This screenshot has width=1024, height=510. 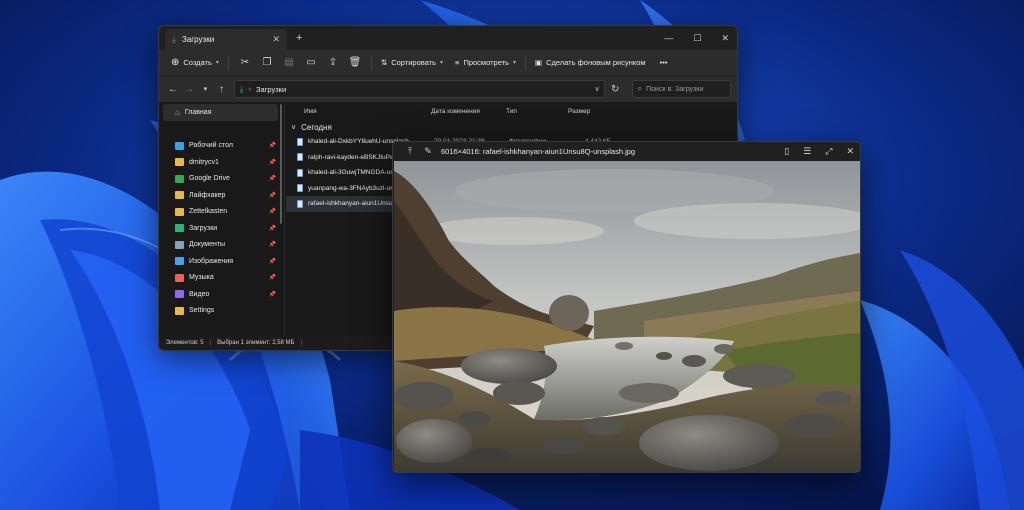 I want to click on maximize-icon: ☐, so click(x=697, y=38).